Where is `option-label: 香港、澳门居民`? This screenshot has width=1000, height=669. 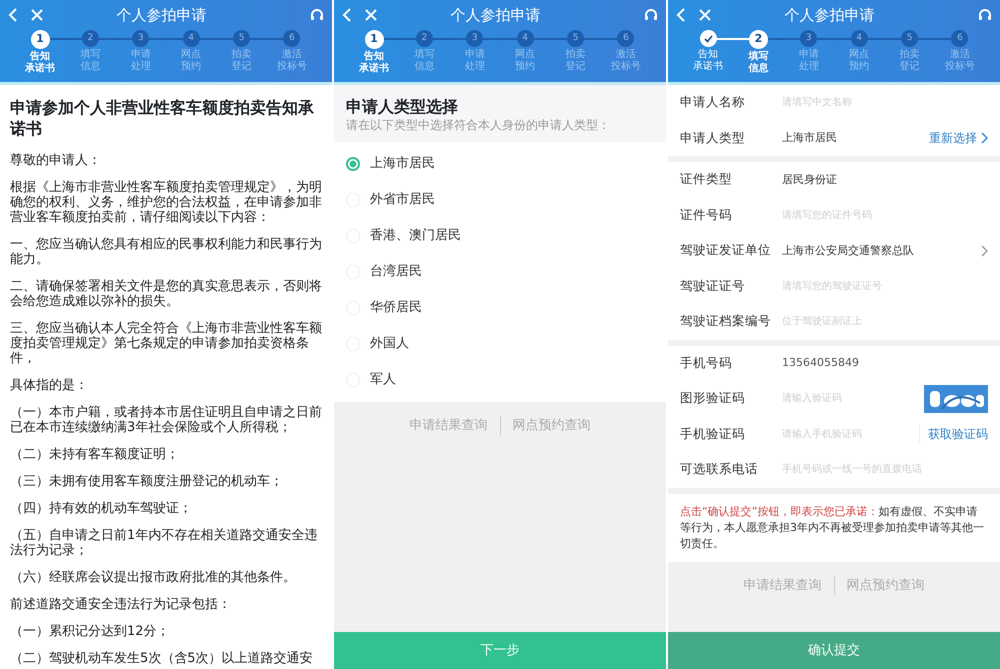 option-label: 香港、澳门居民 is located at coordinates (415, 236).